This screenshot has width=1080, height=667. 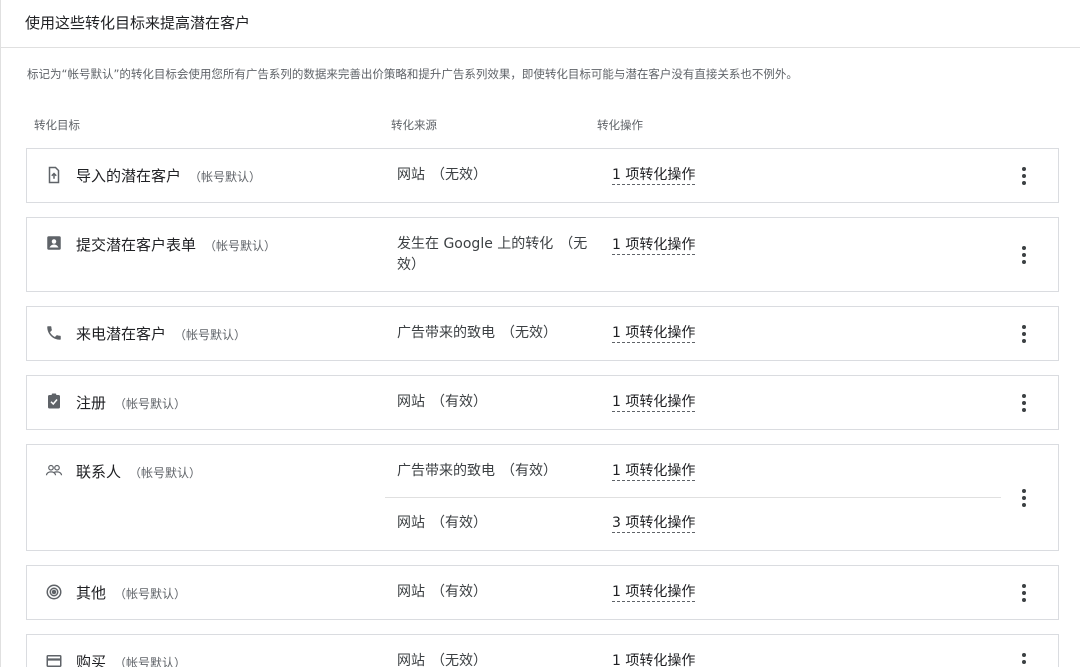 What do you see at coordinates (542, 175) in the screenshot?
I see `goal-card-imported-leads: 导入的潜在客户 （帐号默认） 网站 （无效） 1 项转化操作` at bounding box center [542, 175].